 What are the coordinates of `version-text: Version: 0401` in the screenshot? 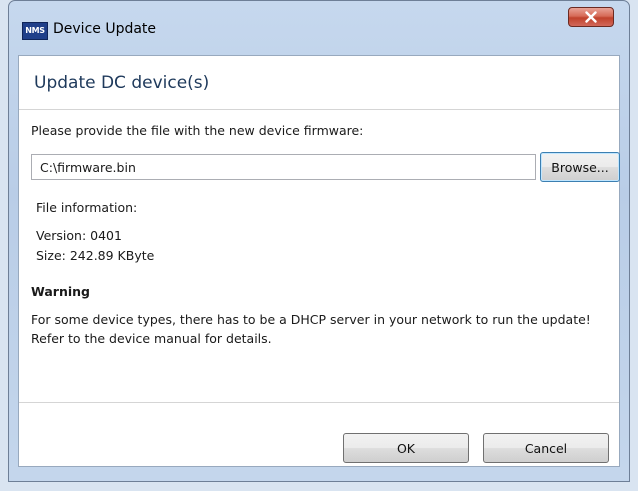 It's located at (79, 235).